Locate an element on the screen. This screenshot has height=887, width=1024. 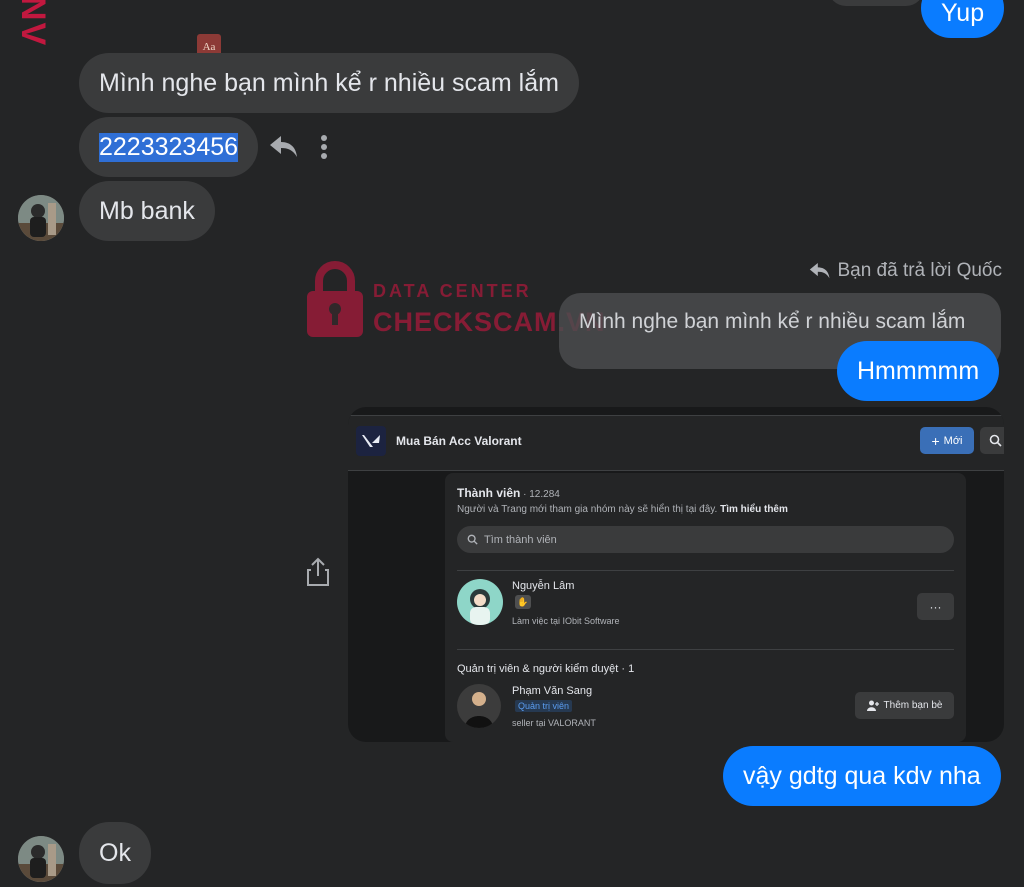
partial-incoming-bubble is located at coordinates (876, 3).